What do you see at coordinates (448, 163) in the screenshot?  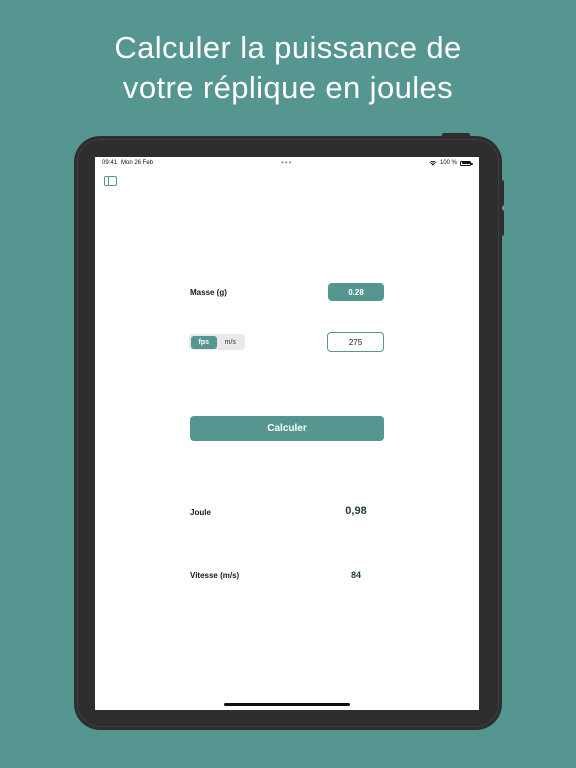 I see `battery-percent: 100 %` at bounding box center [448, 163].